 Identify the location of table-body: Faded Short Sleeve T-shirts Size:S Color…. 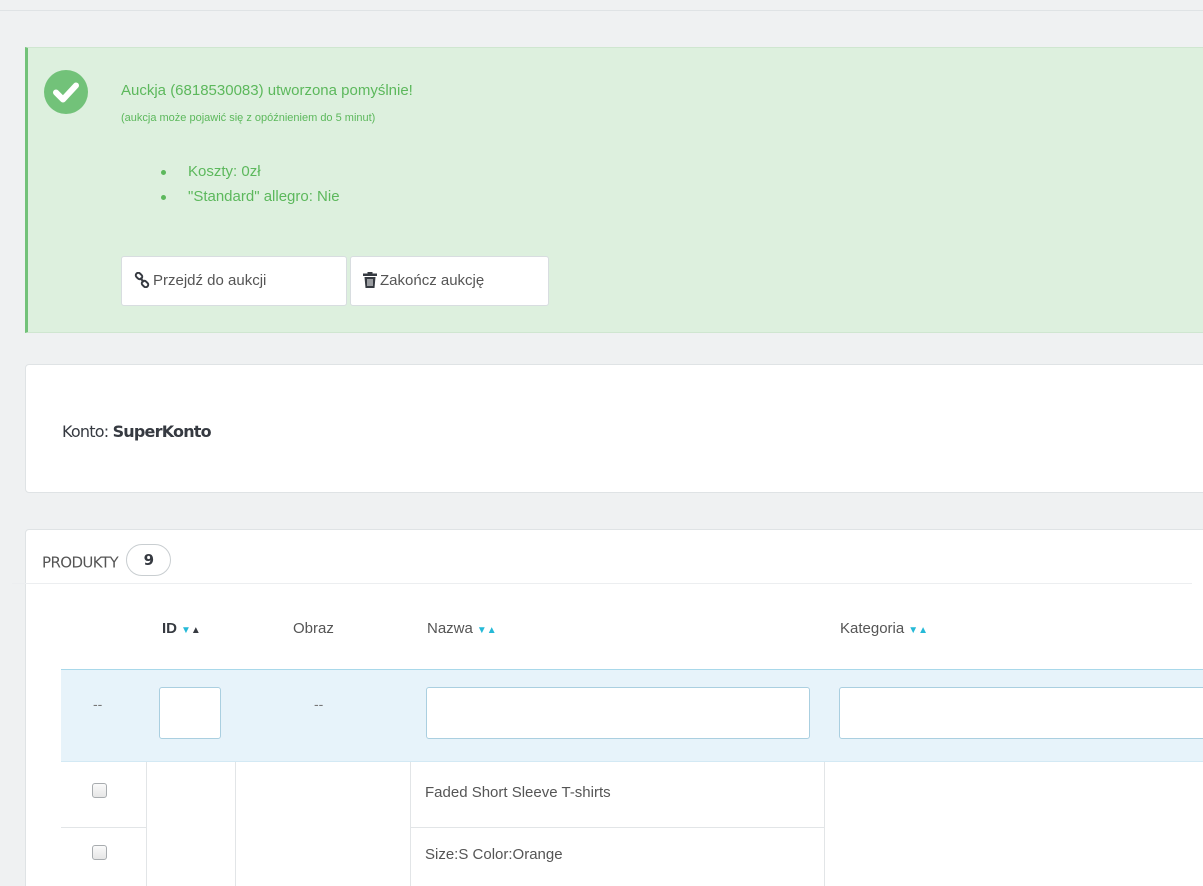
(632, 824).